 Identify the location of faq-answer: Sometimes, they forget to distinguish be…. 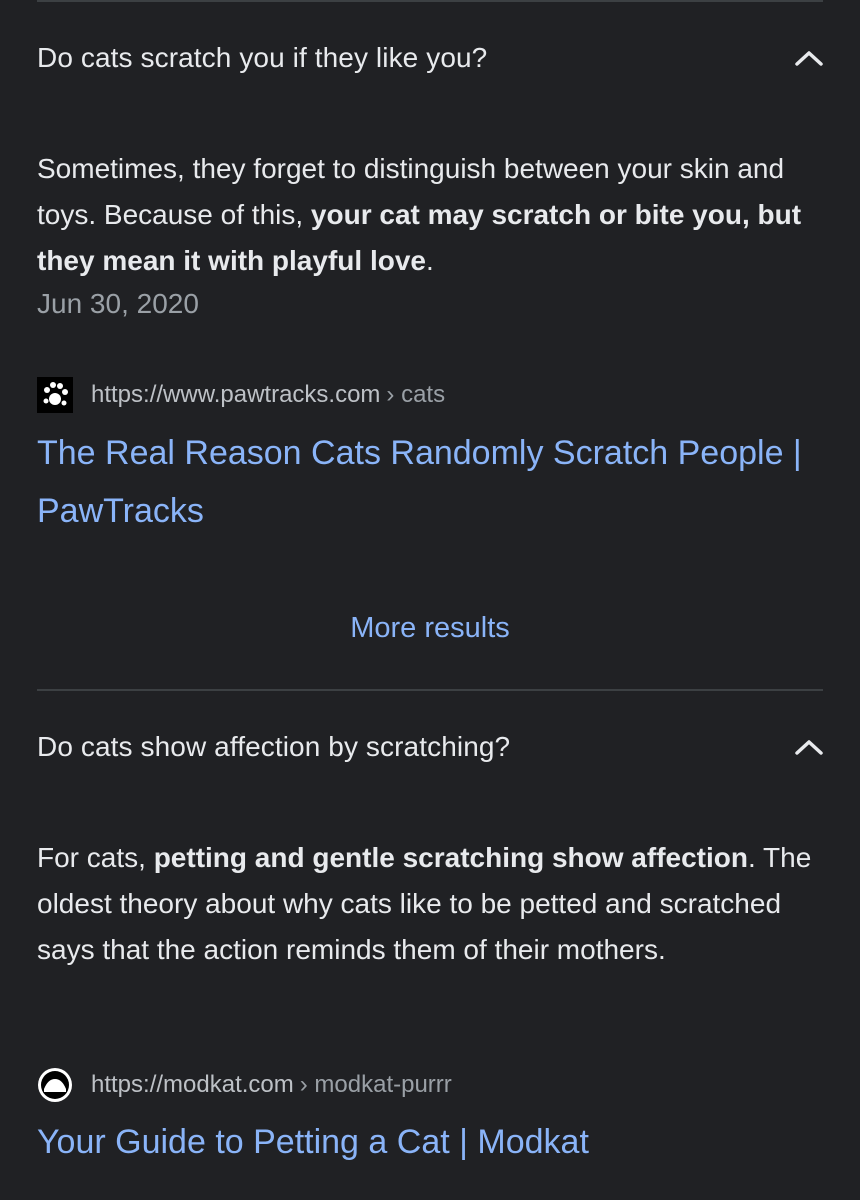
(430, 215).